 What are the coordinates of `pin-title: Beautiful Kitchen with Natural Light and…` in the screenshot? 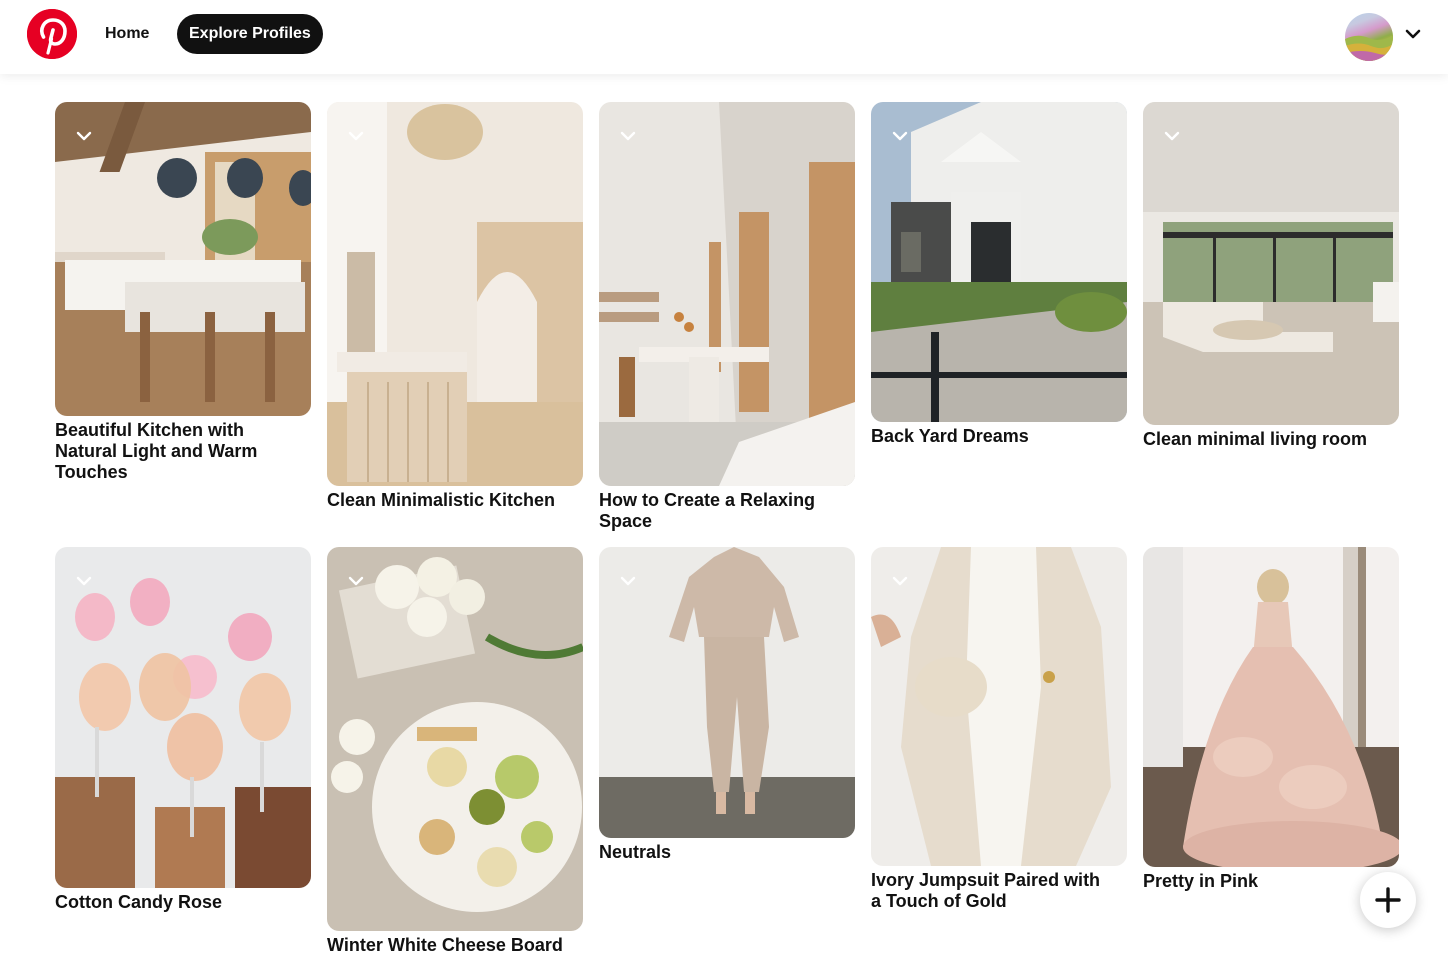 It's located at (156, 451).